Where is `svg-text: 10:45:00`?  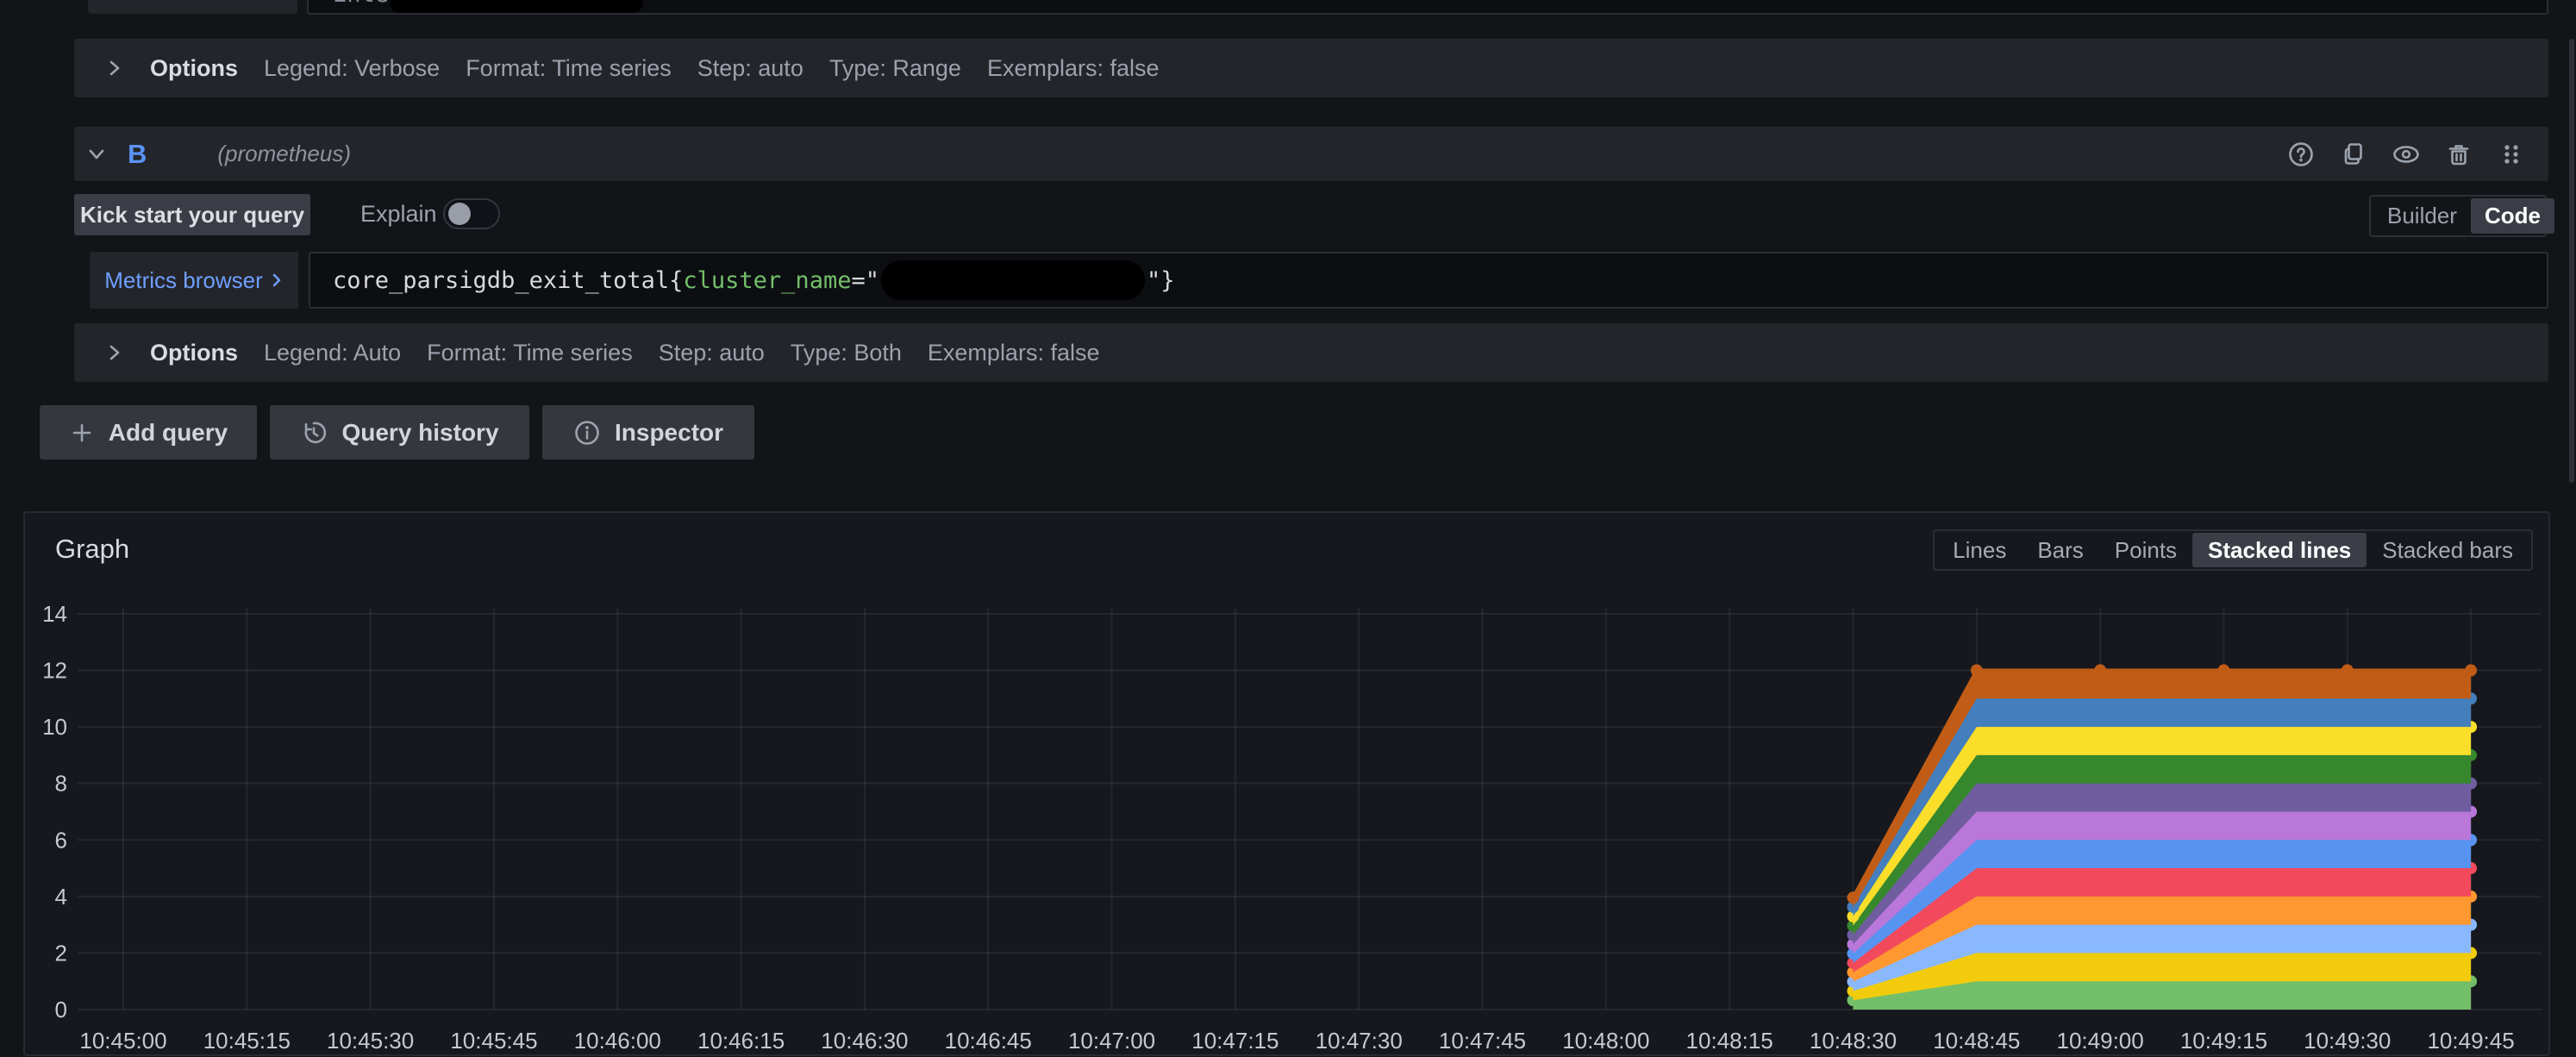 svg-text: 10:45:00 is located at coordinates (122, 1041).